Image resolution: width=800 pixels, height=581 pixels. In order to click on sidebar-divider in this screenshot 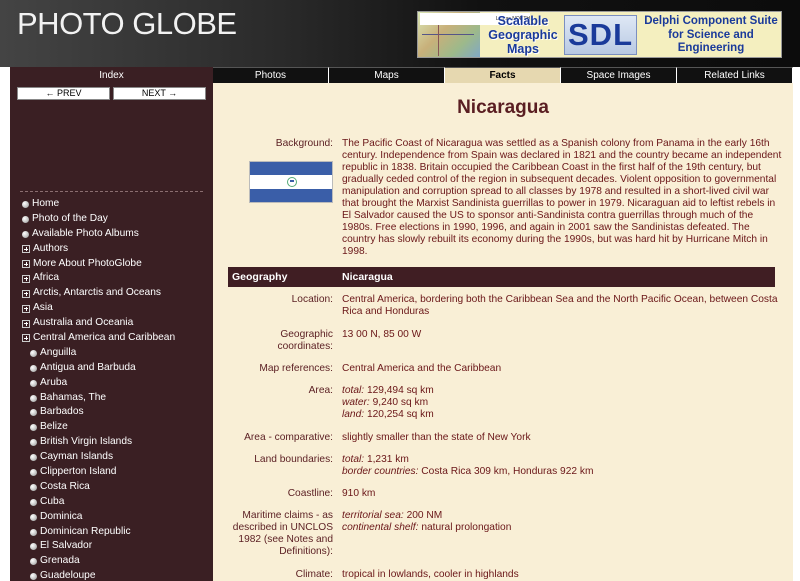, I will do `click(111, 191)`.